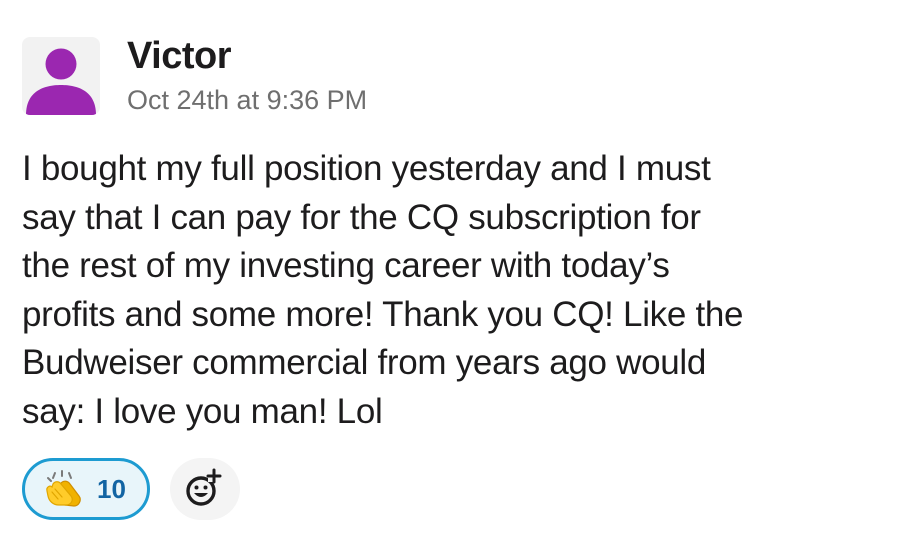 The width and height of the screenshot is (908, 546). What do you see at coordinates (202, 411) in the screenshot?
I see `message-line: say: I love you man! Lol` at bounding box center [202, 411].